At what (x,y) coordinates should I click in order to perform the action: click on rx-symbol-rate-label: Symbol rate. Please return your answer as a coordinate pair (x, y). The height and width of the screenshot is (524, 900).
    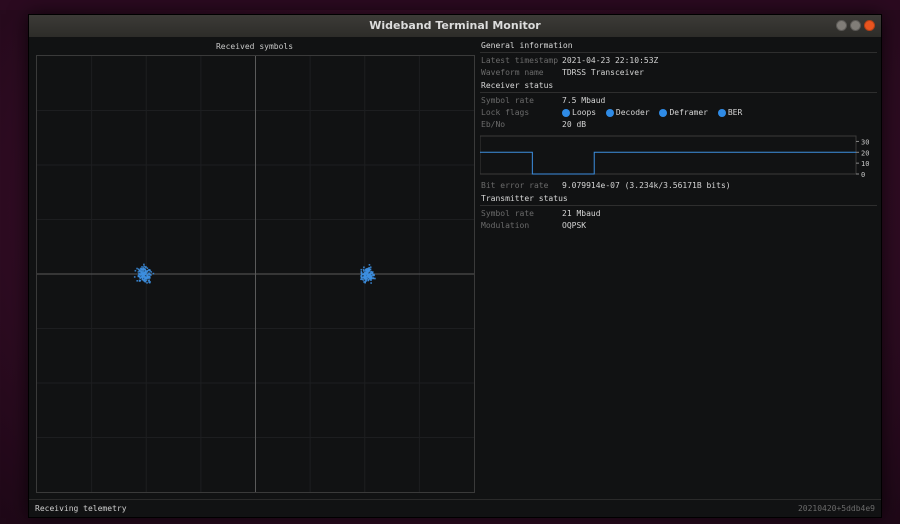
    Looking at the image, I should click on (507, 100).